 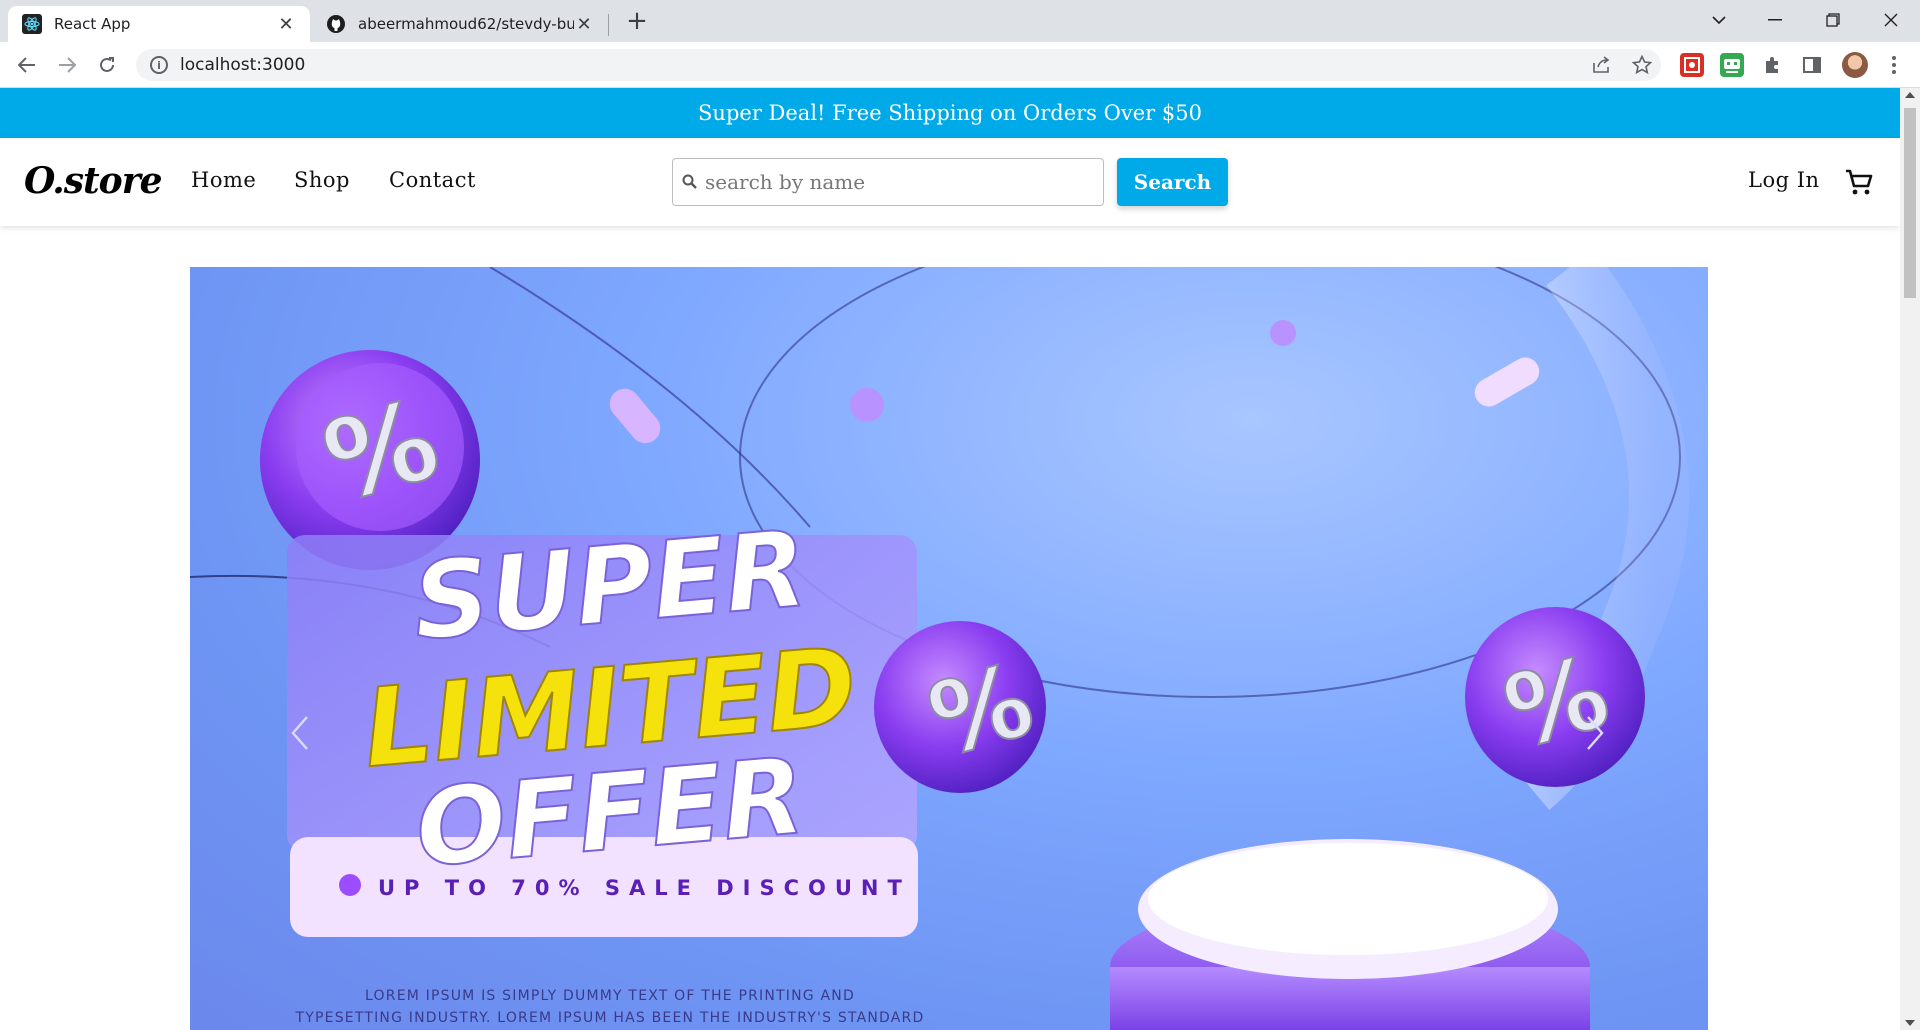 I want to click on tab-search-chevron-icon, so click(x=1719, y=20).